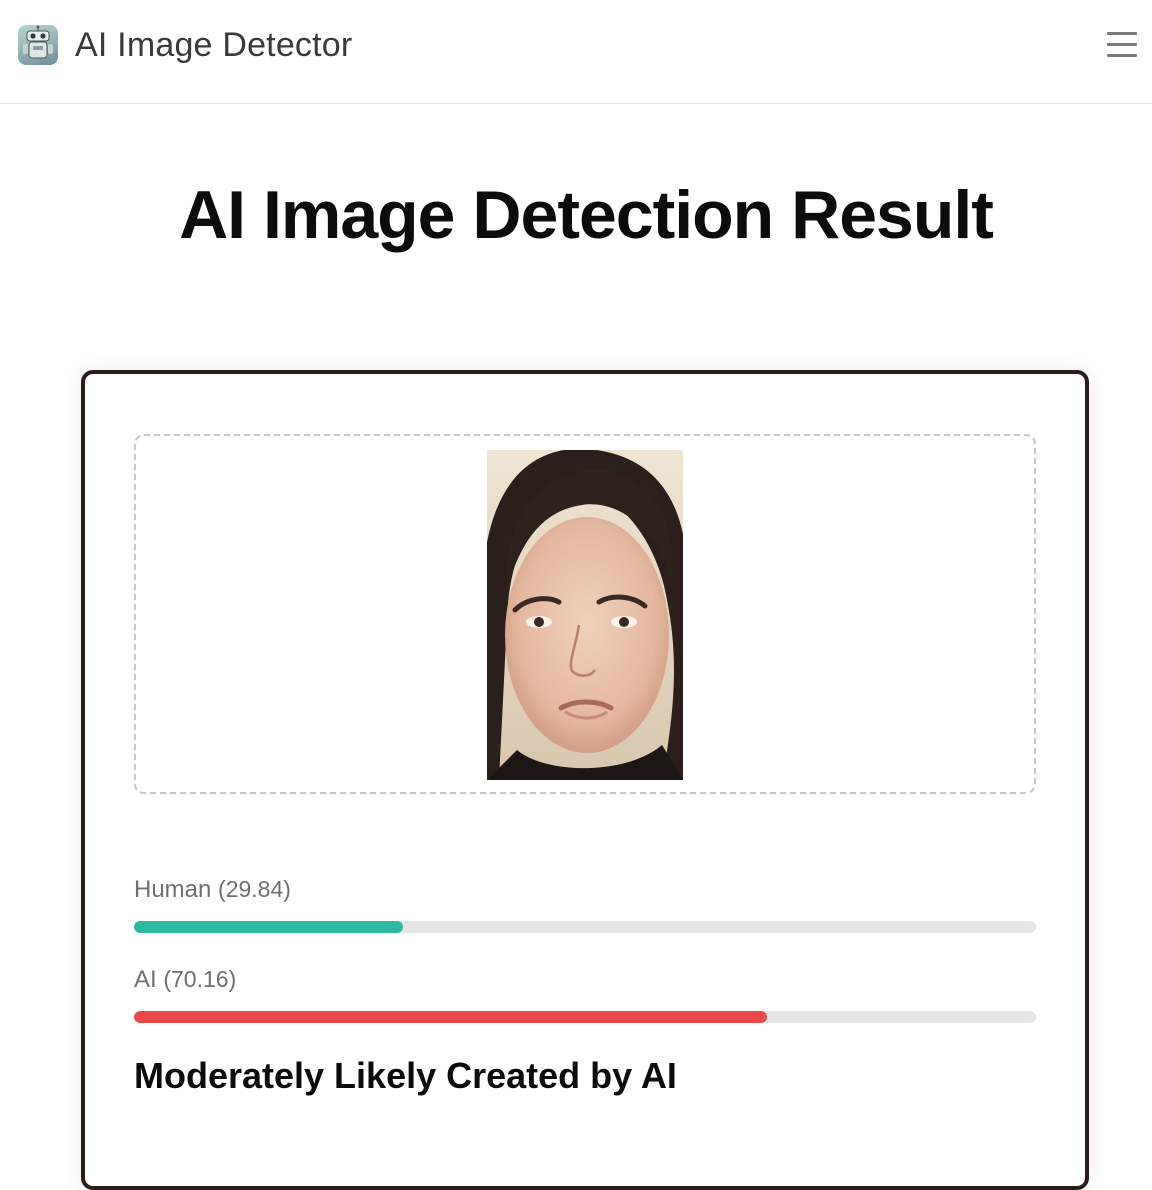 The image size is (1152, 1190). I want to click on ai-label: AI, so click(145, 979).